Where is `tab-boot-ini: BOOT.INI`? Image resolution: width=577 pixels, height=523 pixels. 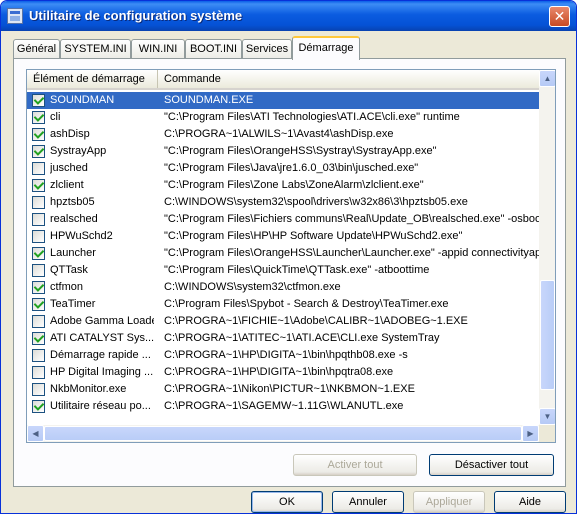 tab-boot-ini: BOOT.INI is located at coordinates (213, 49).